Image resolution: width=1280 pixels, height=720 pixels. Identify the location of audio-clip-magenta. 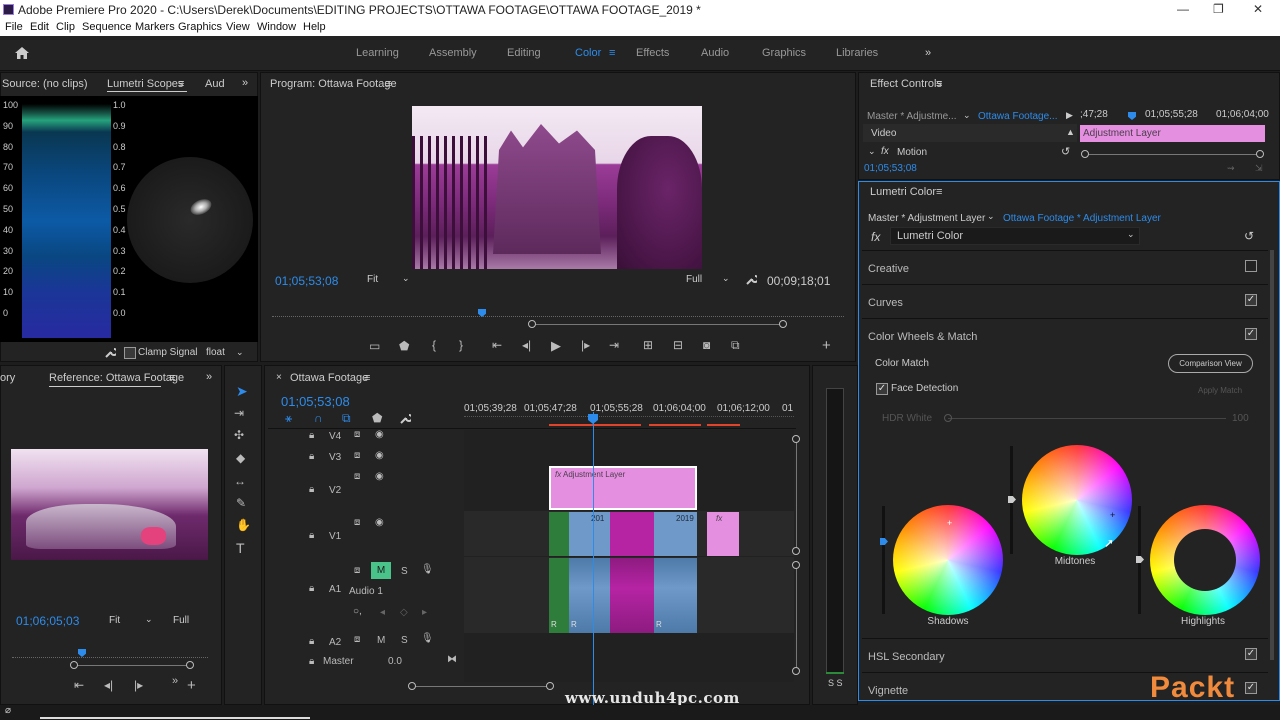
(632, 595).